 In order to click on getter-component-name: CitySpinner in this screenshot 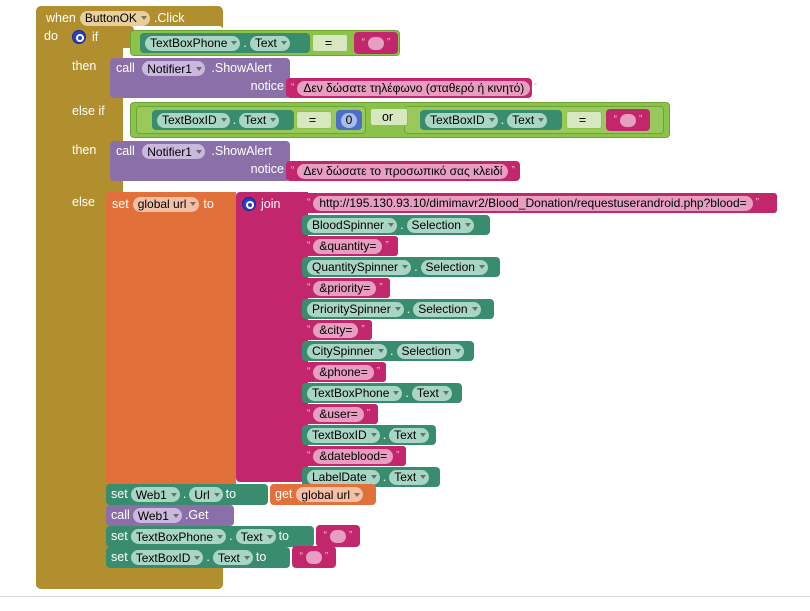, I will do `click(343, 351)`.